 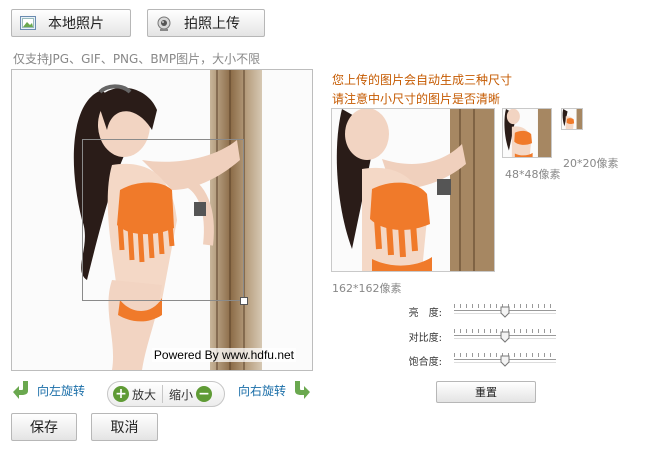 What do you see at coordinates (572, 119) in the screenshot?
I see `preview-small` at bounding box center [572, 119].